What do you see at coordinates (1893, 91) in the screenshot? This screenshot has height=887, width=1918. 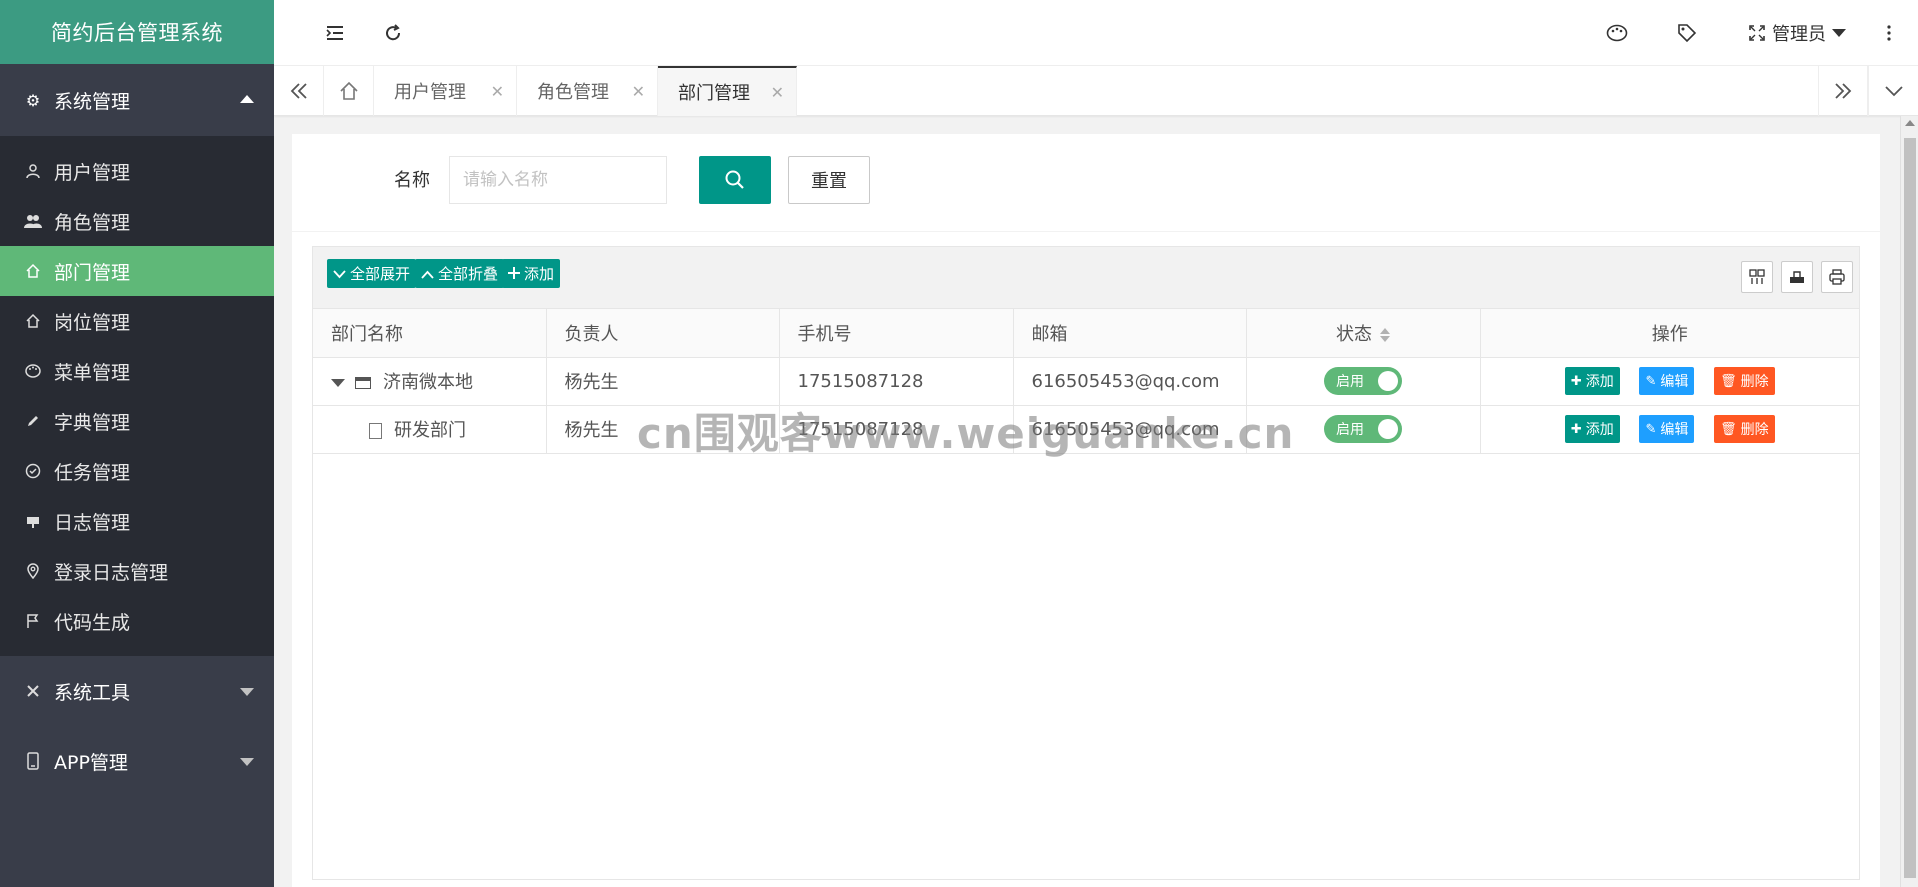 I see `tabs-dropdown-icon` at bounding box center [1893, 91].